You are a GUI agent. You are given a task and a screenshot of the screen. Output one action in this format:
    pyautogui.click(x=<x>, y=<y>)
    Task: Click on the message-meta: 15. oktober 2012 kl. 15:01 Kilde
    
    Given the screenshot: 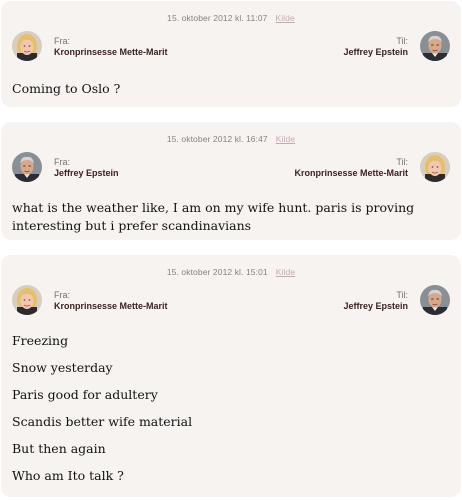 What is the action you would take?
    pyautogui.click(x=231, y=272)
    